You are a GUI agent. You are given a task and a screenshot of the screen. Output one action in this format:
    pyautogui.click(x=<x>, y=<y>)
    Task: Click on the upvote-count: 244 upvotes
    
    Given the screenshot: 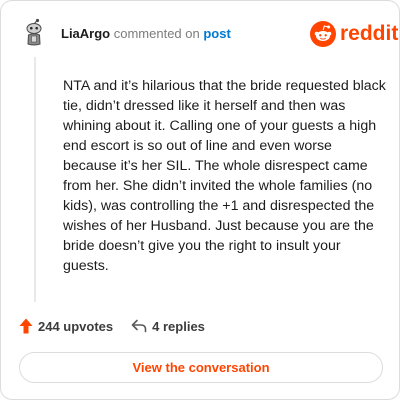 What is the action you would take?
    pyautogui.click(x=76, y=326)
    